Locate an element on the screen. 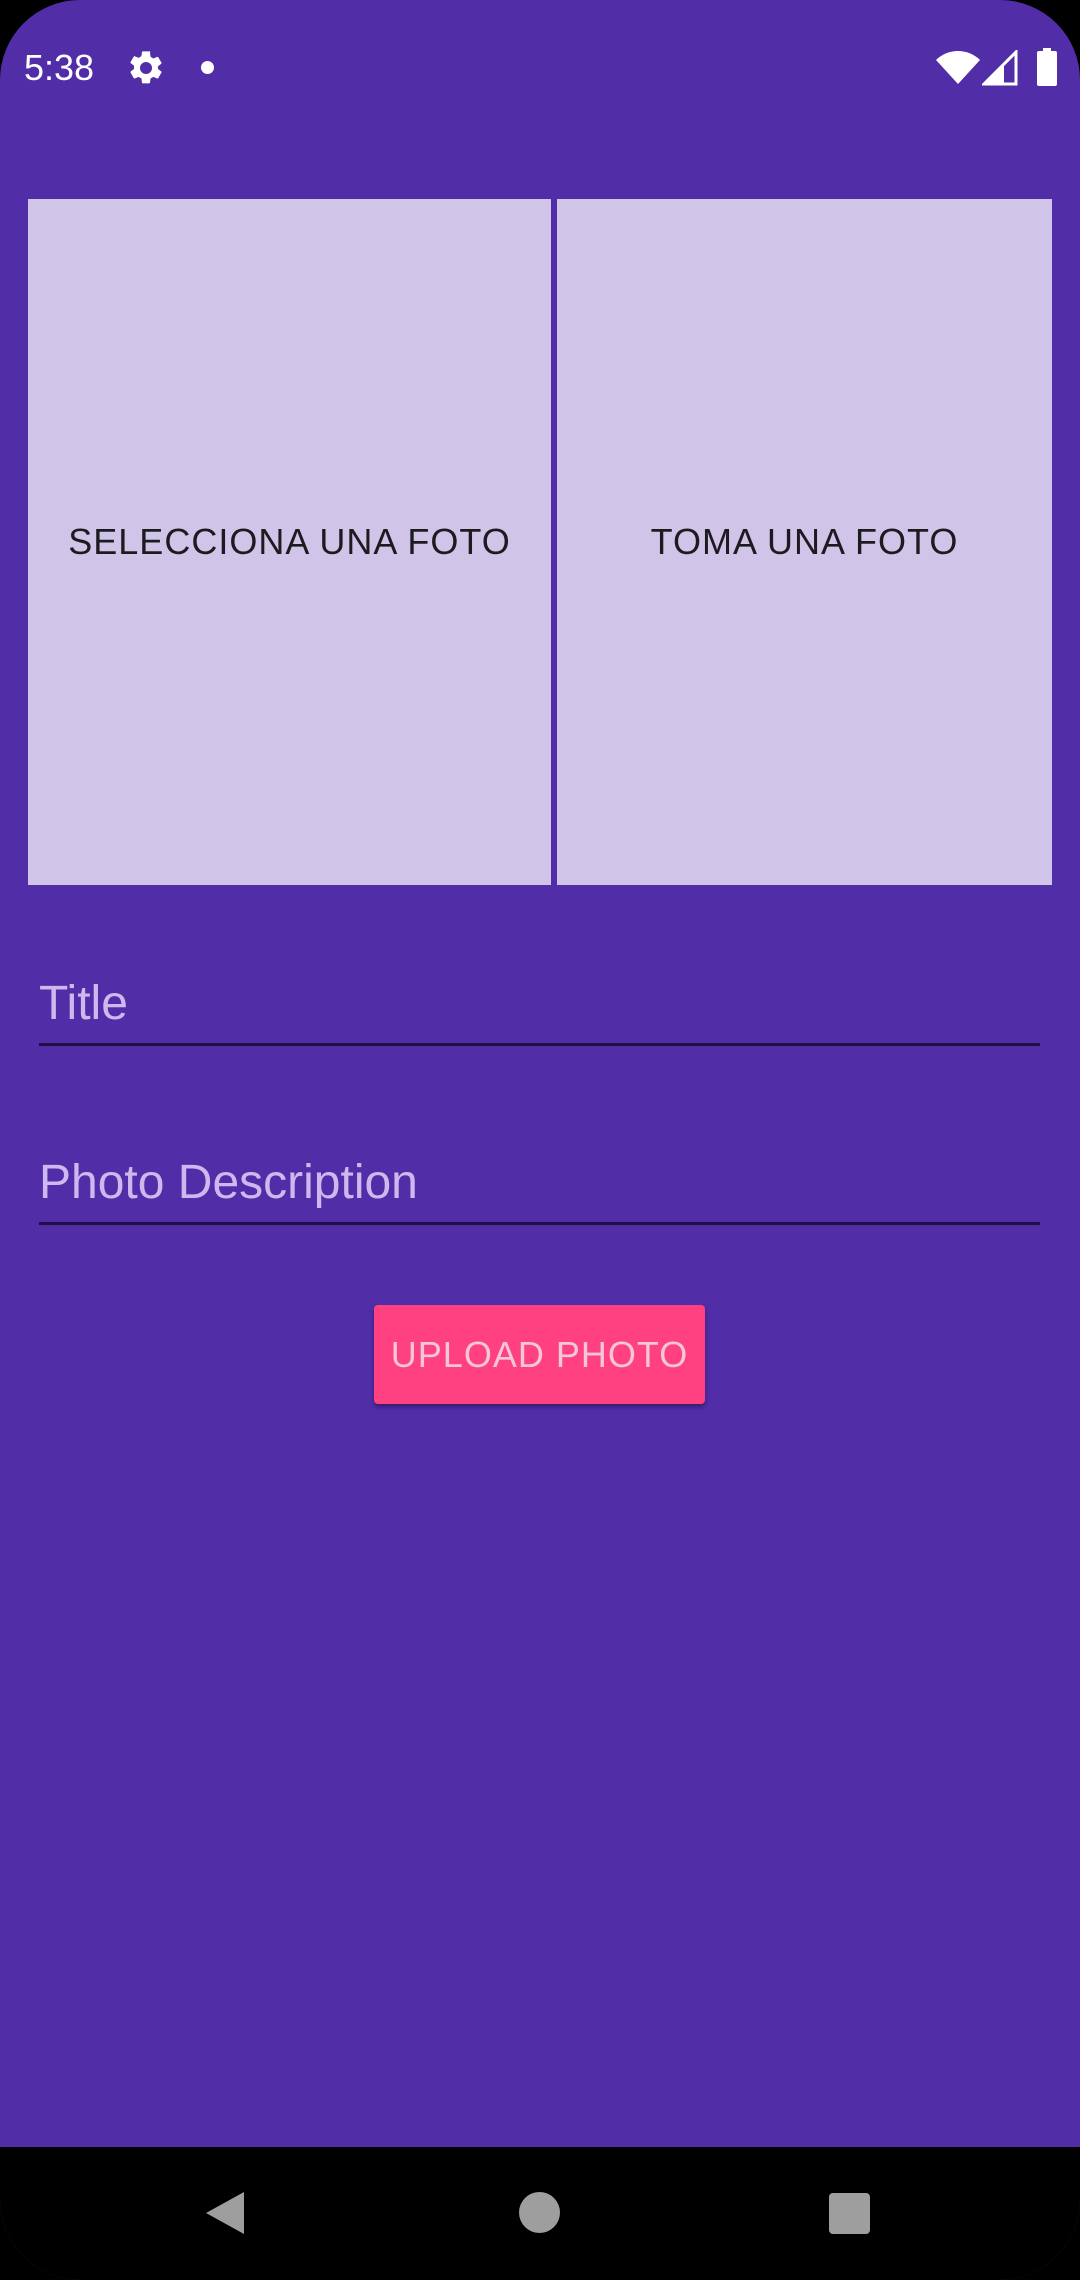  cellular-signal-icon is located at coordinates (1000, 68).